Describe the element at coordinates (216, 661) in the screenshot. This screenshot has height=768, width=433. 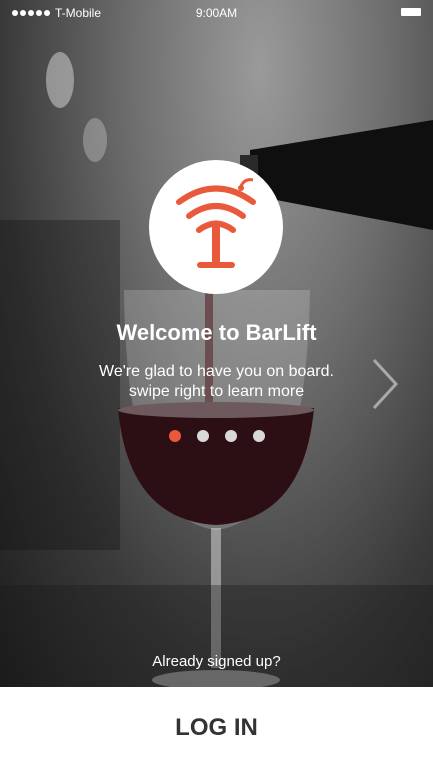
I see `already-signed-up-text: Already signed up?` at that location.